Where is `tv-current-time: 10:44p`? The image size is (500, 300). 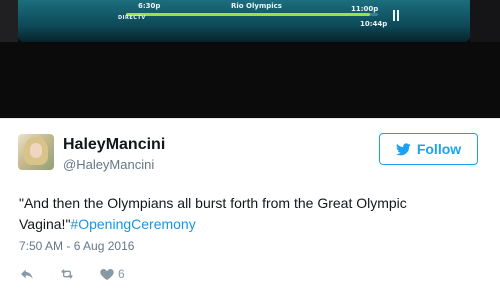
tv-current-time: 10:44p is located at coordinates (374, 24).